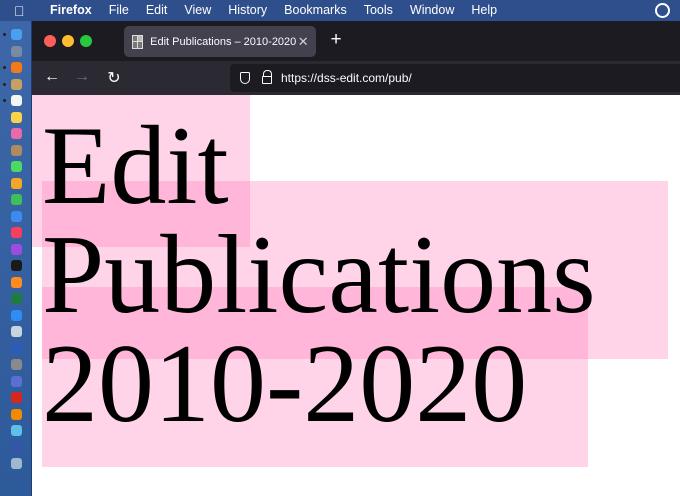 The image size is (680, 496). Describe the element at coordinates (16, 249) in the screenshot. I see `podcasts-icon` at that location.